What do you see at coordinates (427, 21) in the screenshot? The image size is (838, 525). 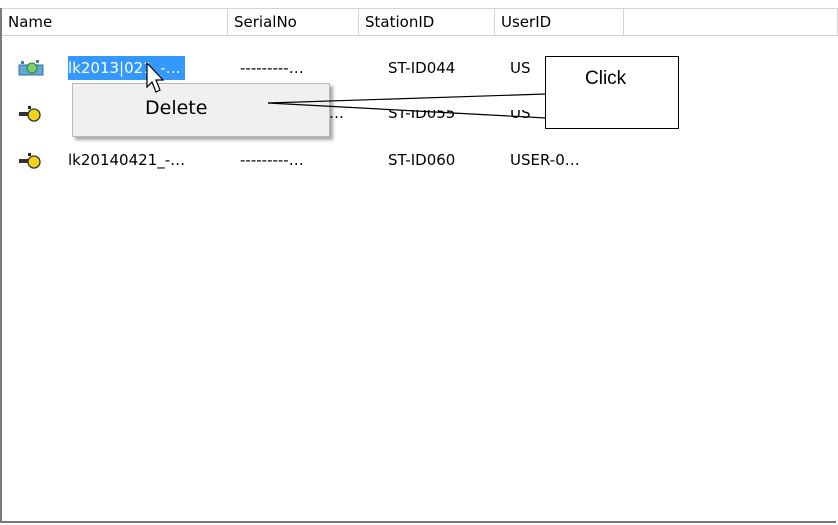 I see `column-stationid: StationID` at bounding box center [427, 21].